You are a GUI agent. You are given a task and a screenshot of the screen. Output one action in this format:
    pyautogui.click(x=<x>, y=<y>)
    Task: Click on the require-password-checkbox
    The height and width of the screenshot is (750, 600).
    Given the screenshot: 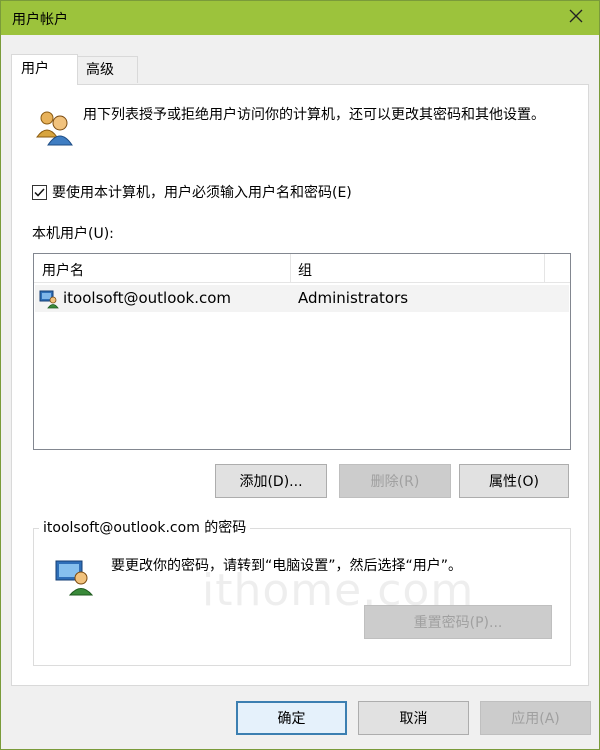 What is the action you would take?
    pyautogui.click(x=39, y=192)
    